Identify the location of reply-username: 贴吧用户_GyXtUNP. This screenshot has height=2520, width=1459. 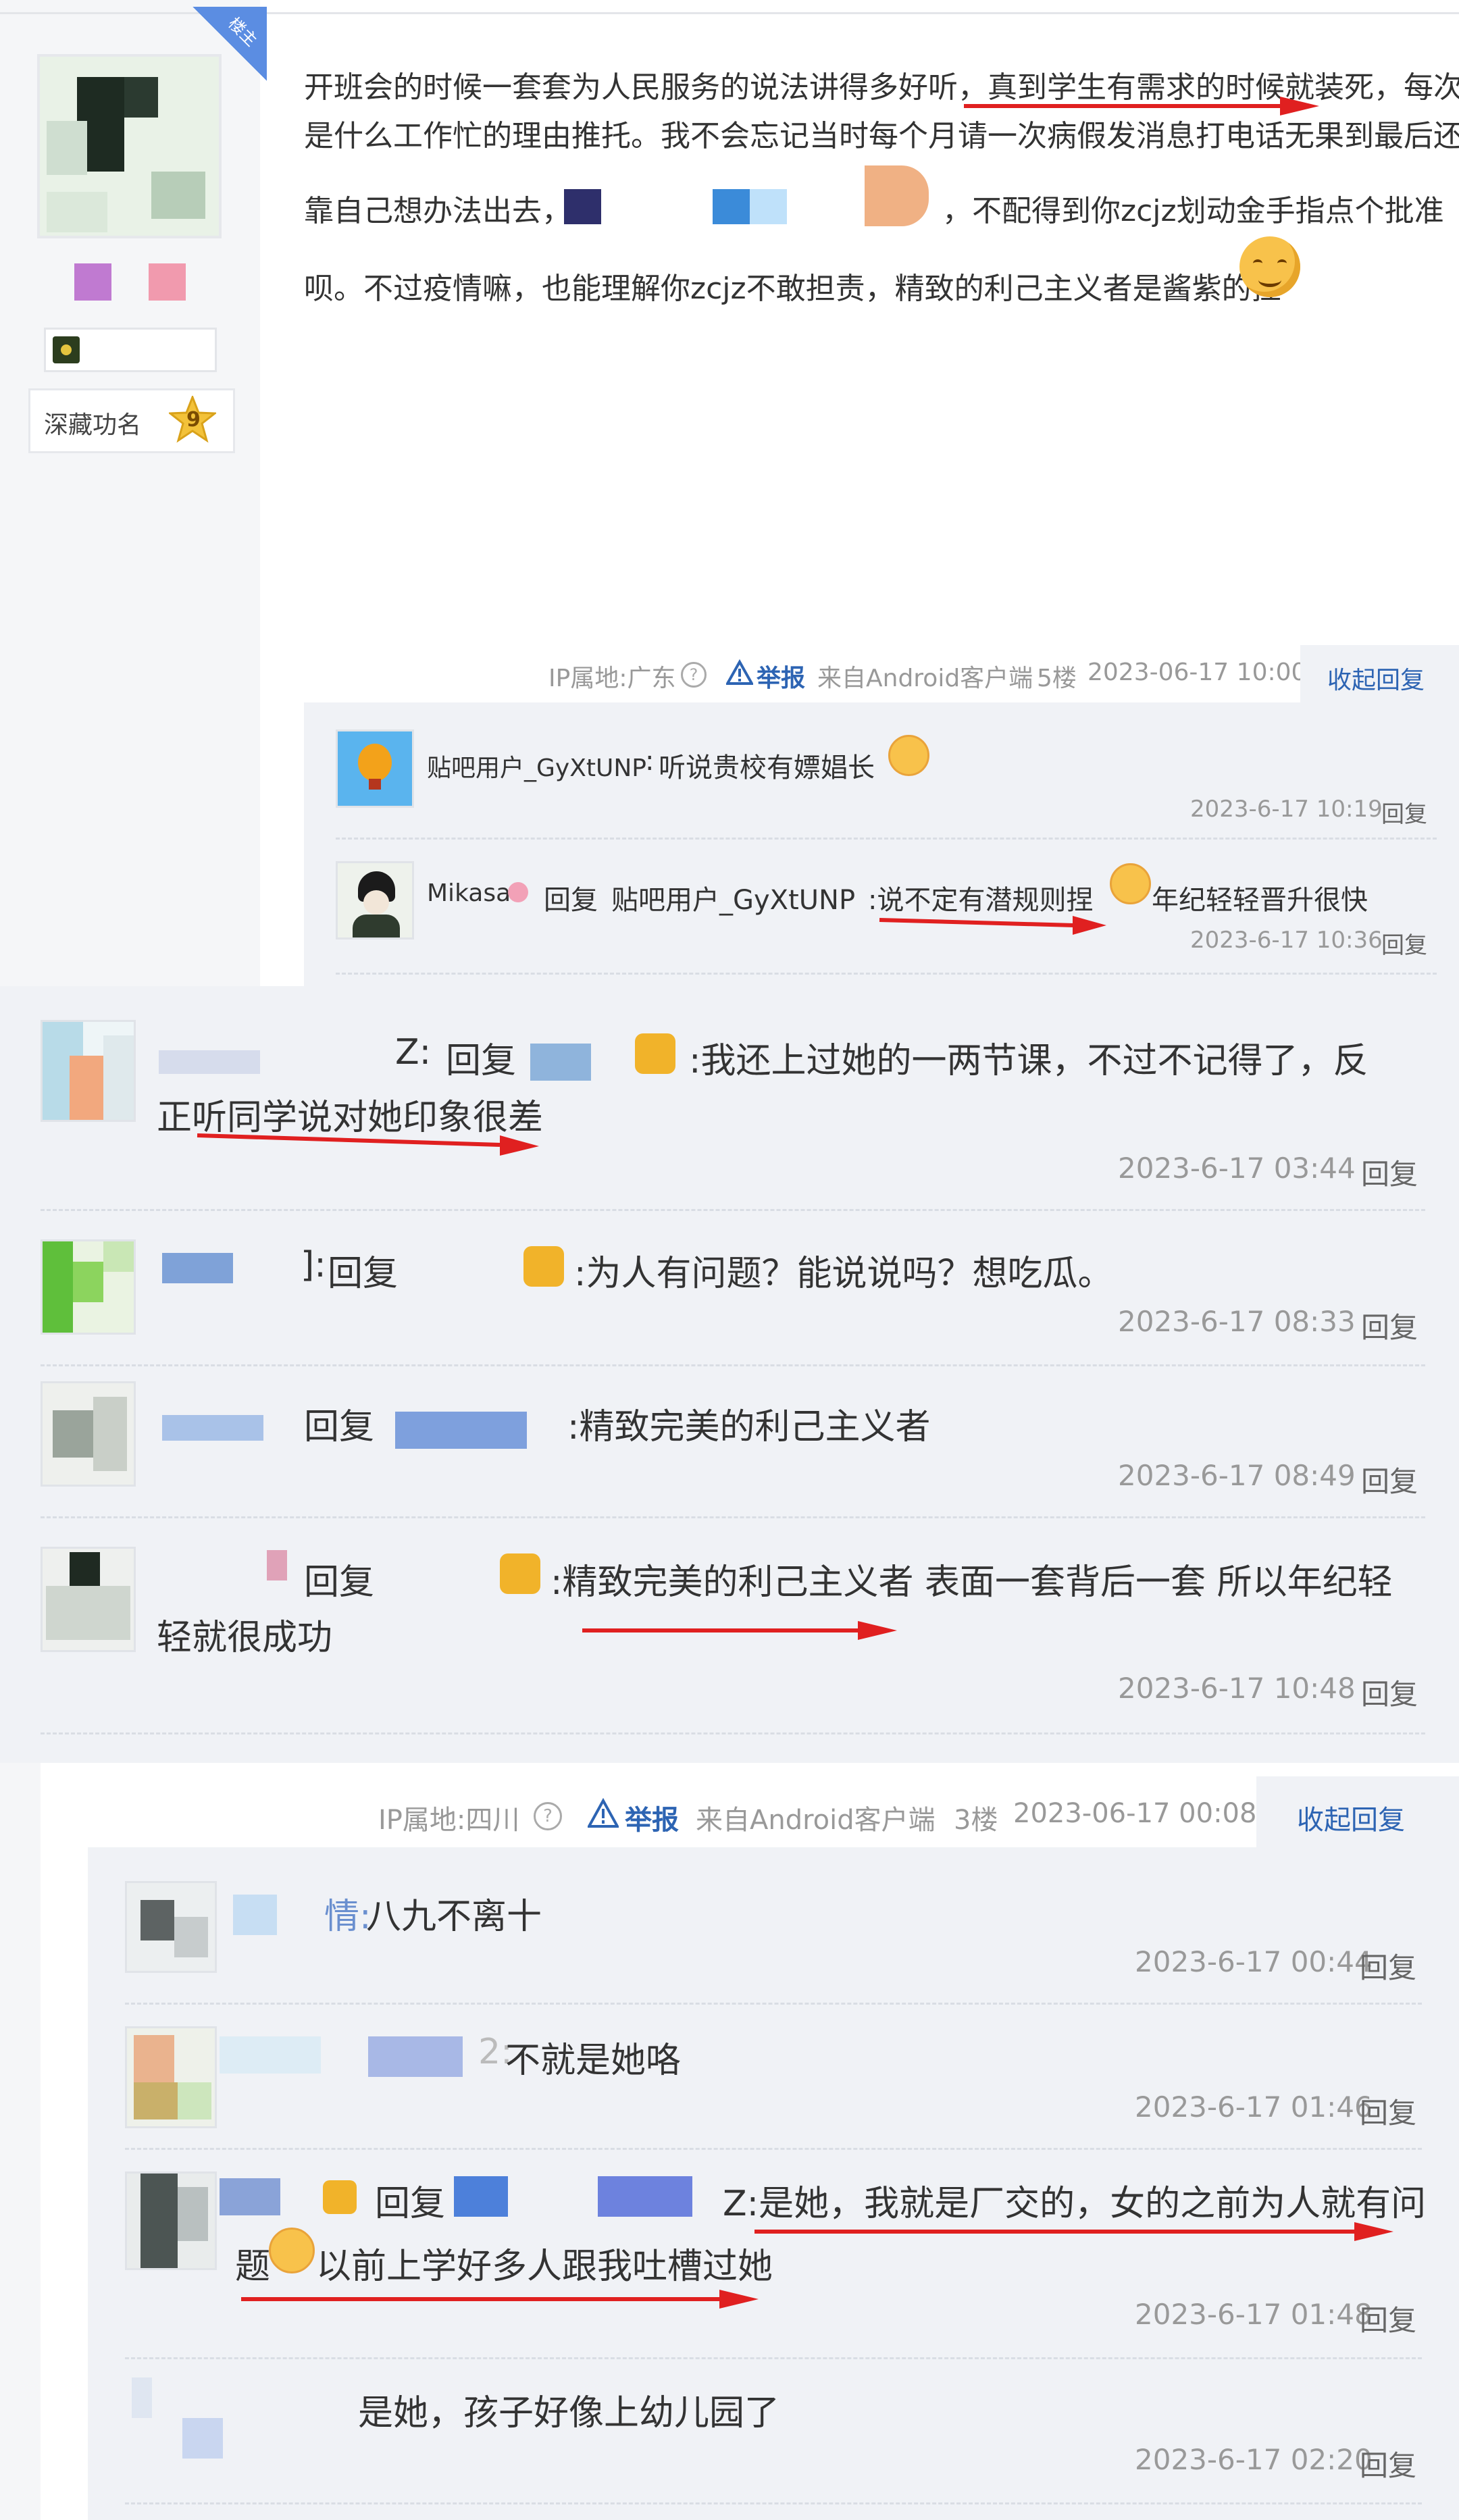
(536, 765).